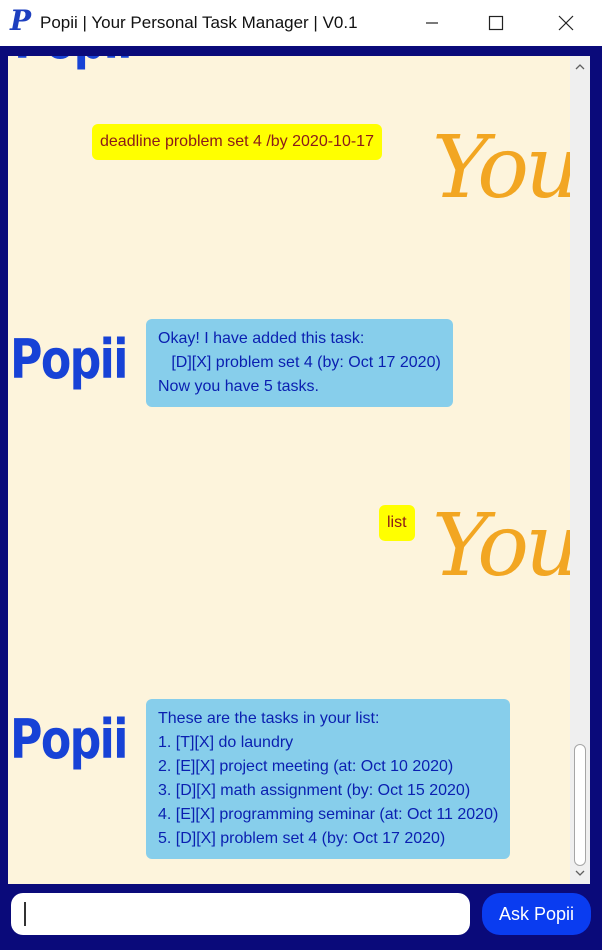  What do you see at coordinates (397, 523) in the screenshot?
I see `user-message-bubble: list` at bounding box center [397, 523].